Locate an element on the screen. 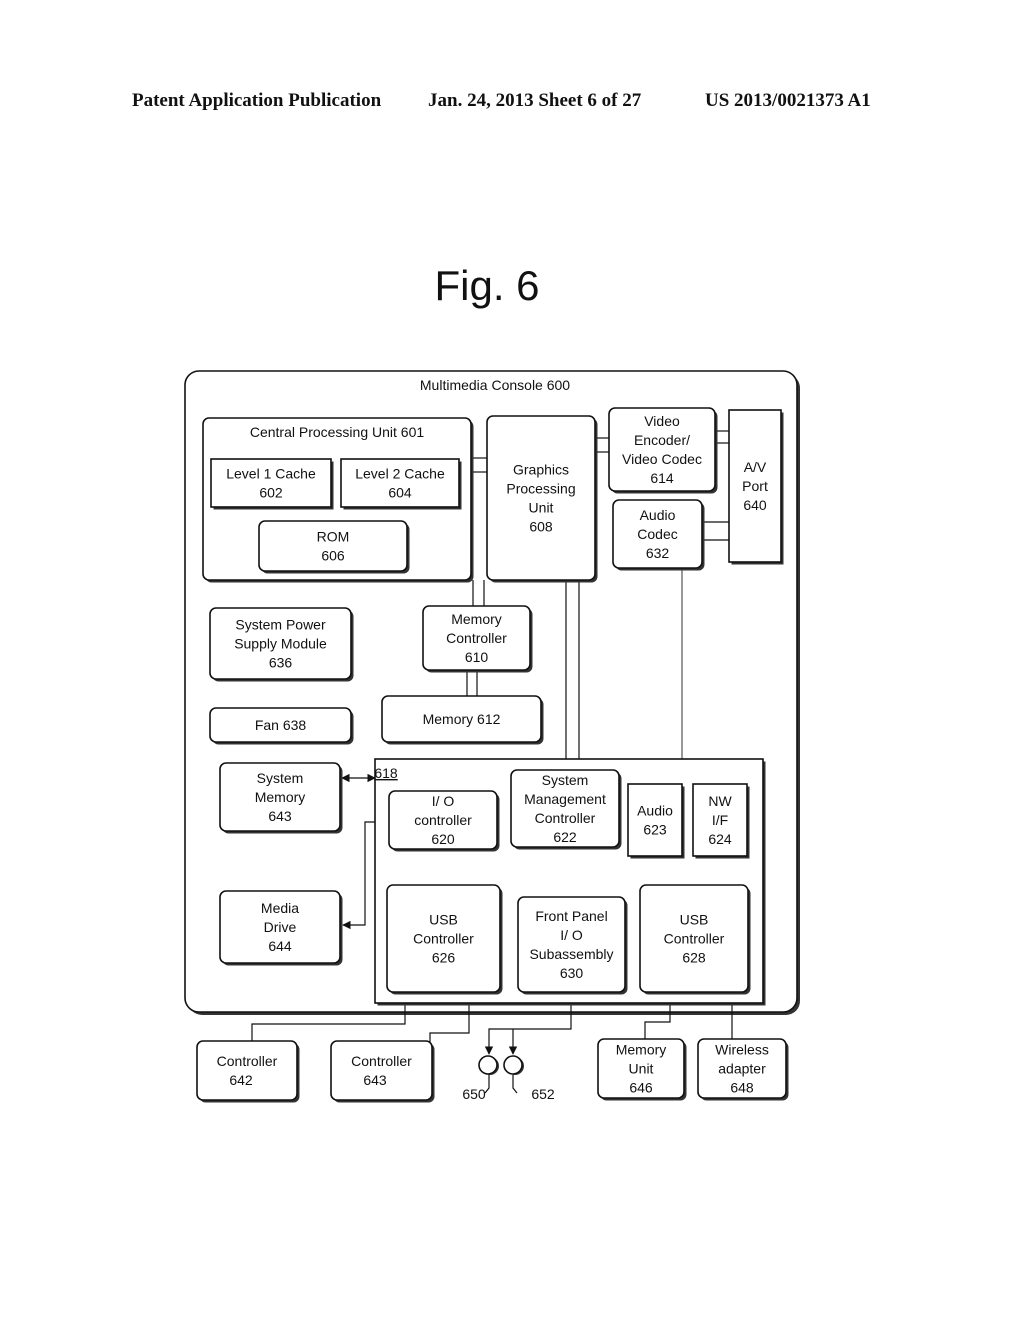 The image size is (1024, 1320). system-management-controller-block-text: Controller is located at coordinates (565, 818).